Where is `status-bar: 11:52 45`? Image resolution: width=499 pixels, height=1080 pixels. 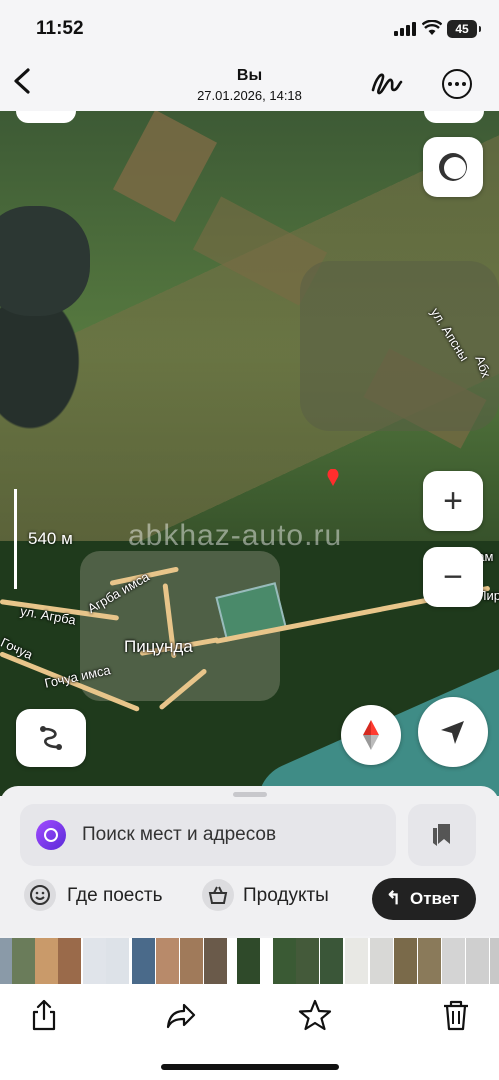
status-bar: 11:52 45 is located at coordinates (249, 29).